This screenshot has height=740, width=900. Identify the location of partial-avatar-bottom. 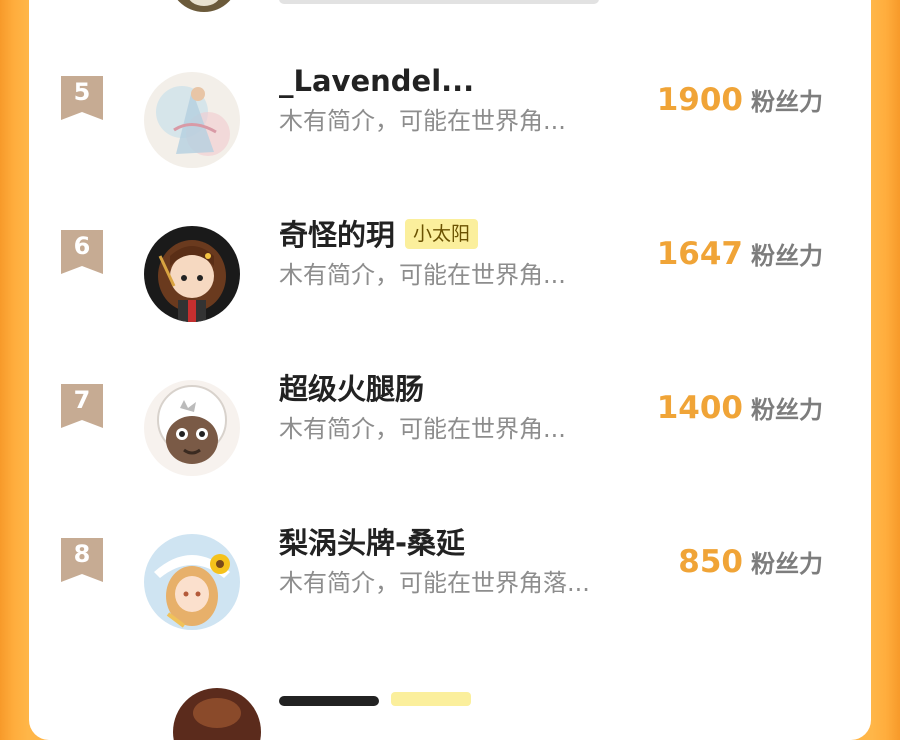
(217, 714).